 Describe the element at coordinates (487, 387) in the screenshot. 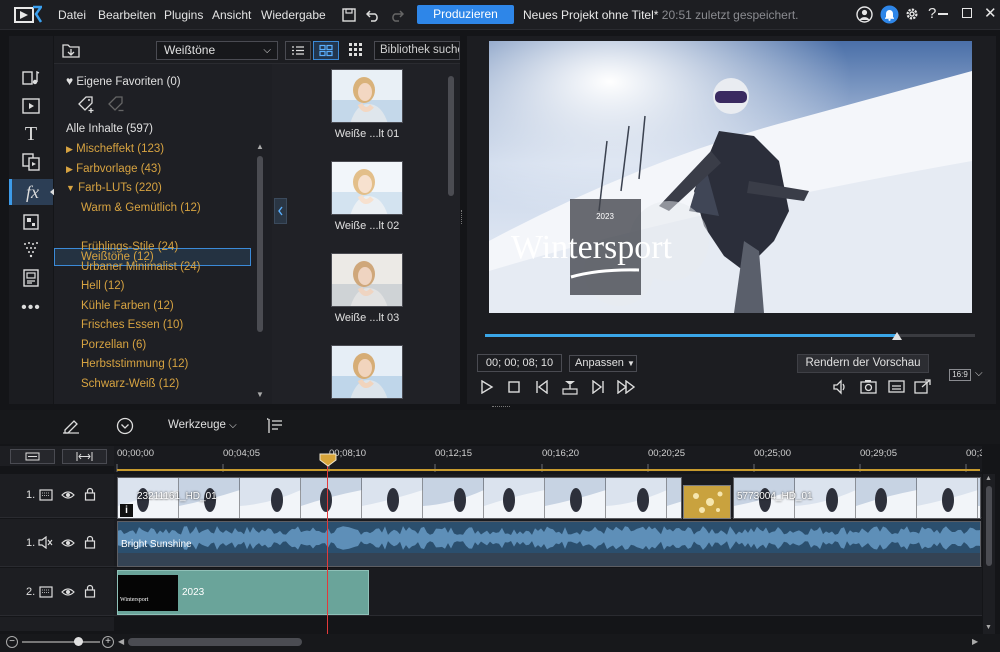

I see `play-icon` at that location.